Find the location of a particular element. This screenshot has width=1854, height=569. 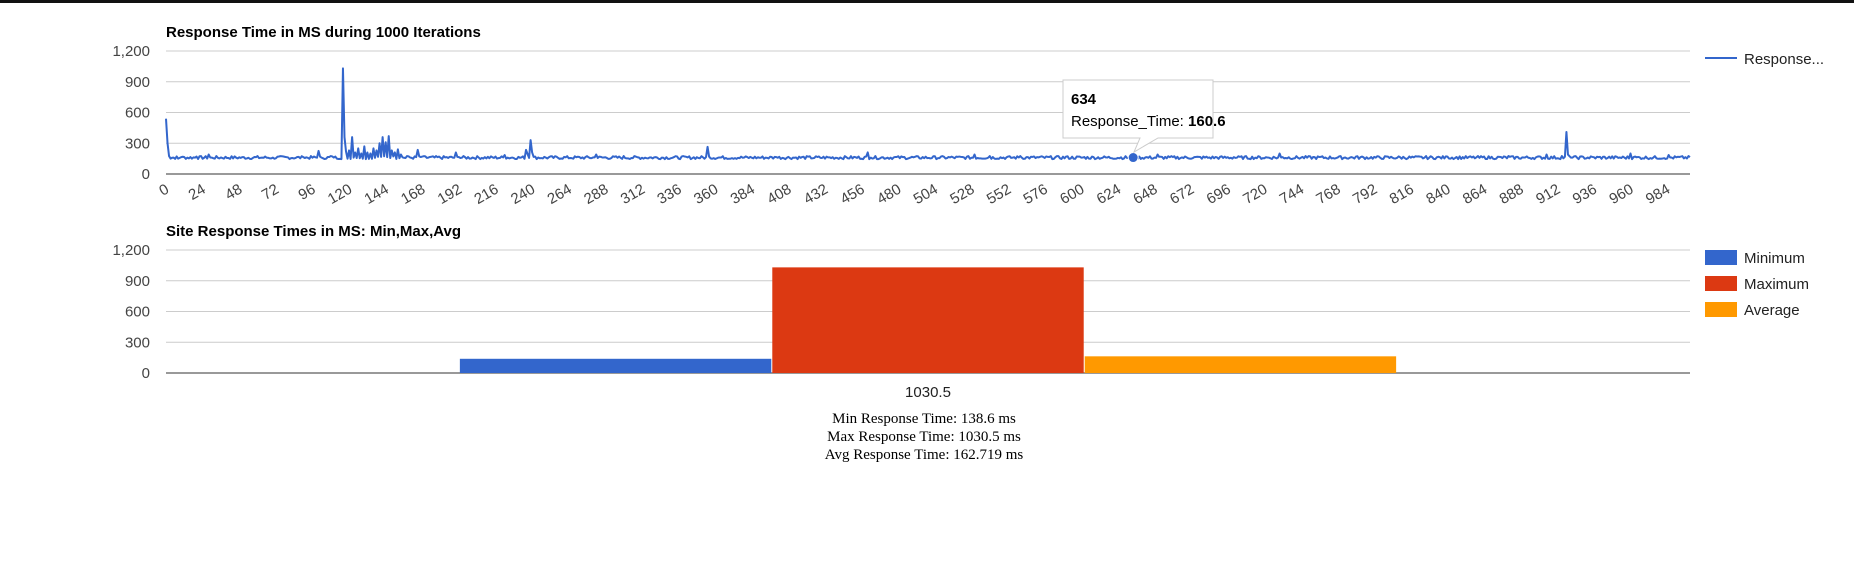

line-x-tick-label: 456 is located at coordinates (852, 194).